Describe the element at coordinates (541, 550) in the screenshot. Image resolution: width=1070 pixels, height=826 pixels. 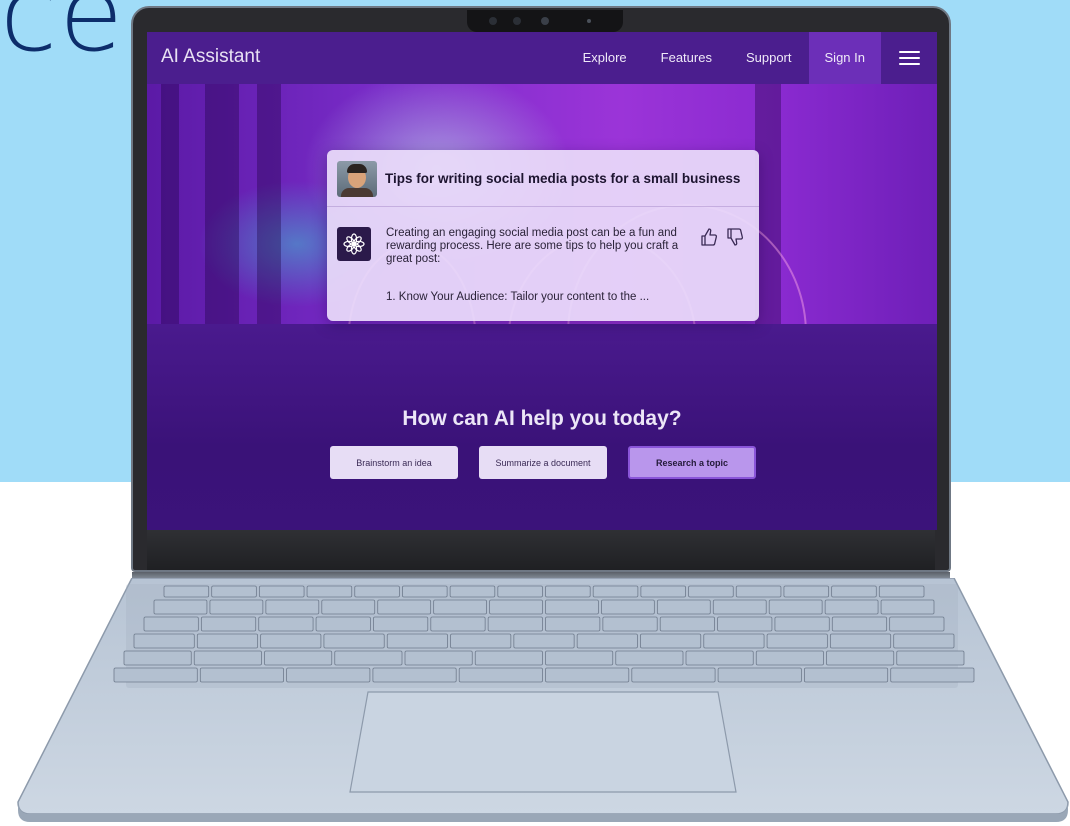
I see `screen-bottom-bezel` at that location.